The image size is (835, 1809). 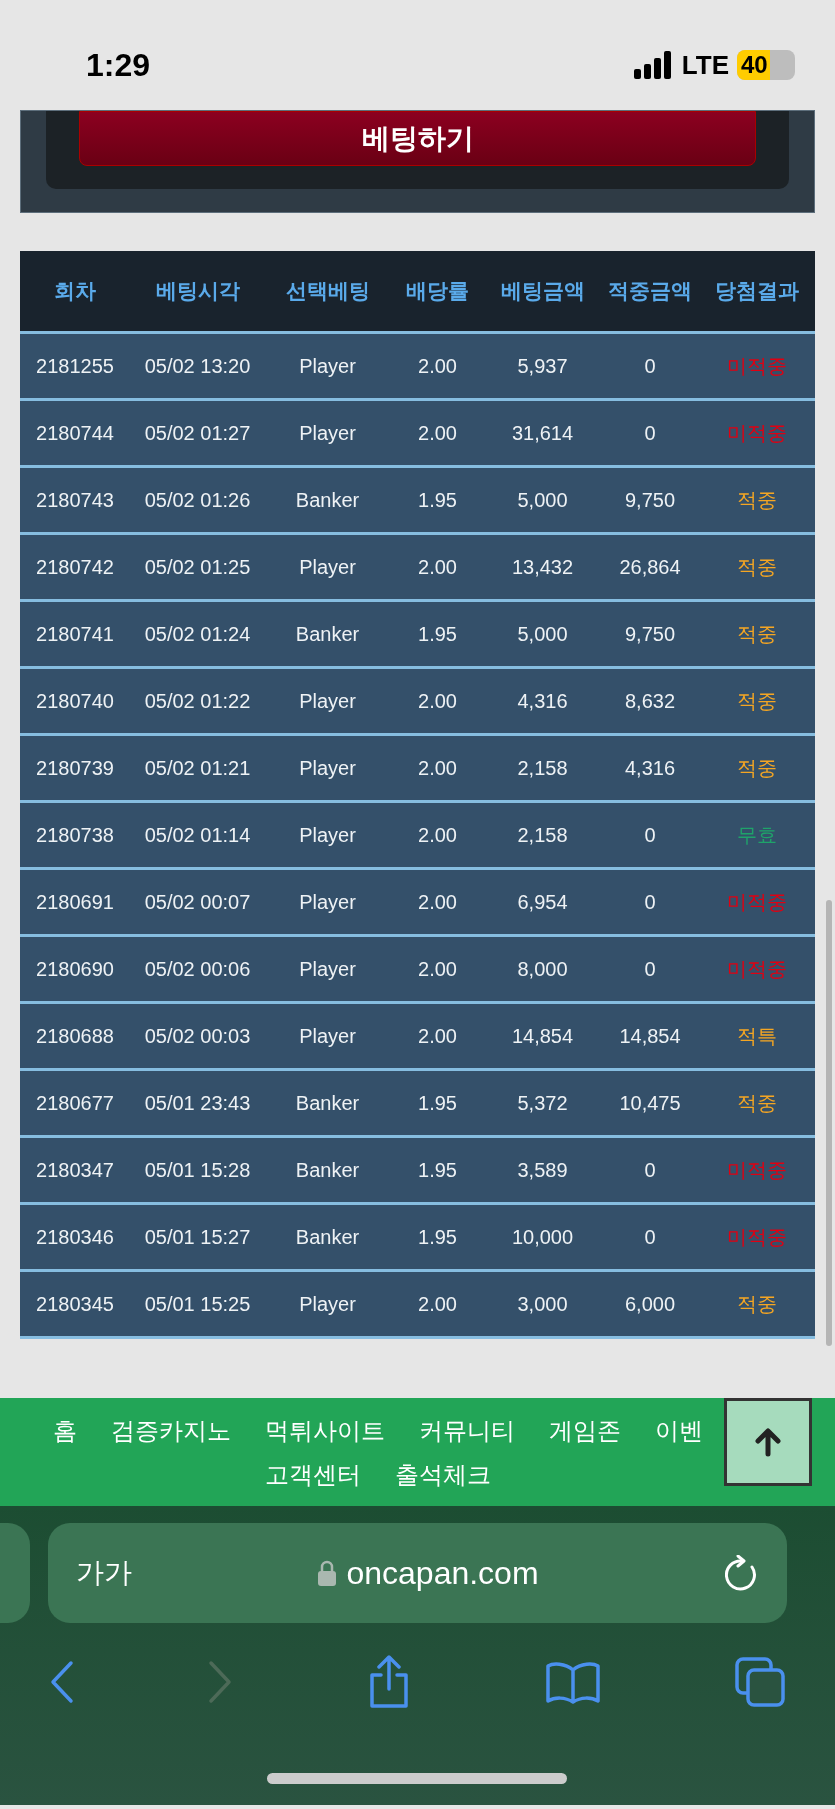 What do you see at coordinates (829, 1123) in the screenshot?
I see `scrollbar` at bounding box center [829, 1123].